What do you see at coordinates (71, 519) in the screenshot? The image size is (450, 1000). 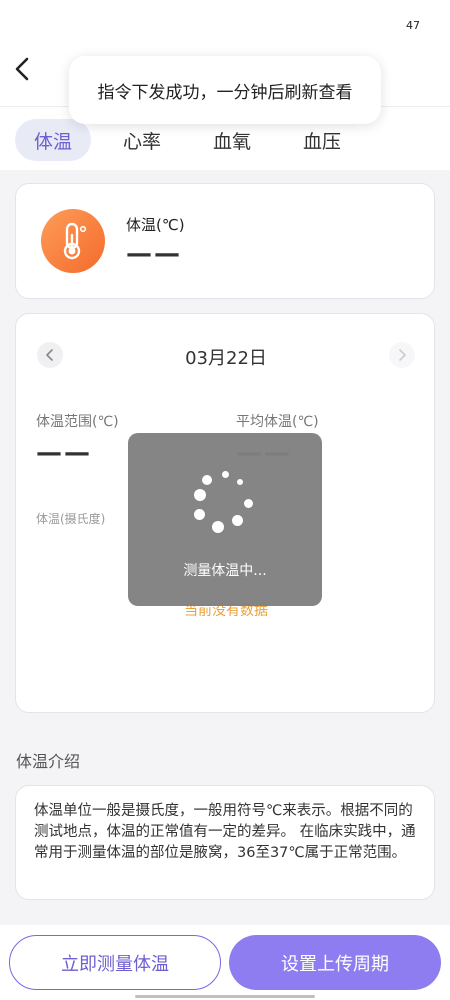 I see `chart-unit-label: 体温(摄氏度)` at bounding box center [71, 519].